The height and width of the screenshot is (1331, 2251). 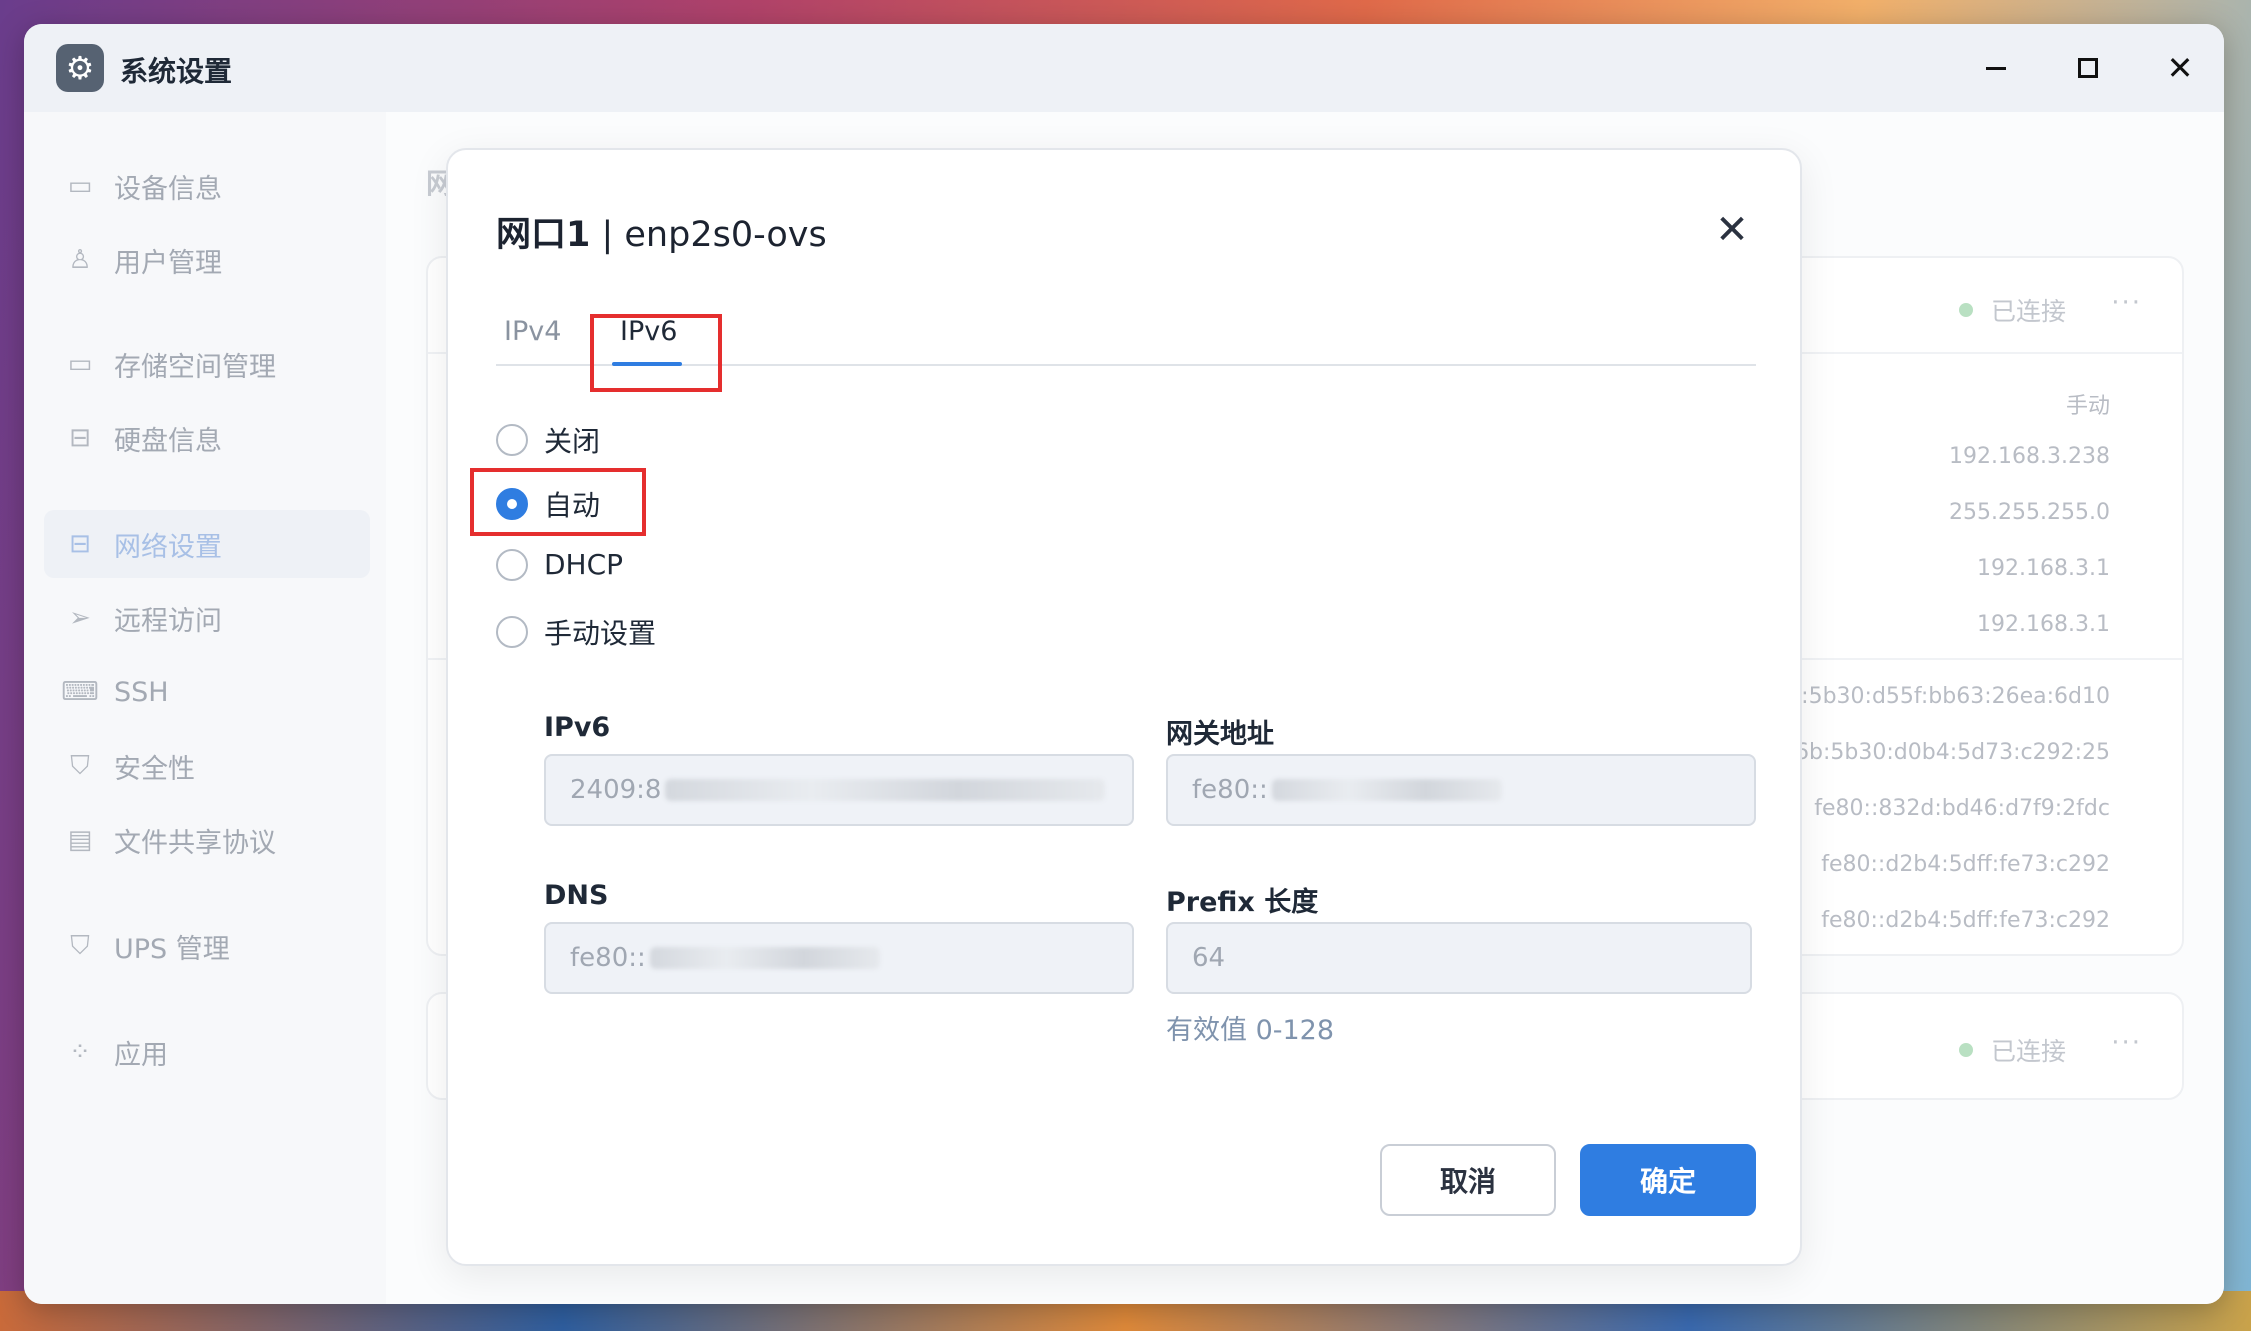 What do you see at coordinates (656, 353) in the screenshot?
I see `annotation-highlight-tab` at bounding box center [656, 353].